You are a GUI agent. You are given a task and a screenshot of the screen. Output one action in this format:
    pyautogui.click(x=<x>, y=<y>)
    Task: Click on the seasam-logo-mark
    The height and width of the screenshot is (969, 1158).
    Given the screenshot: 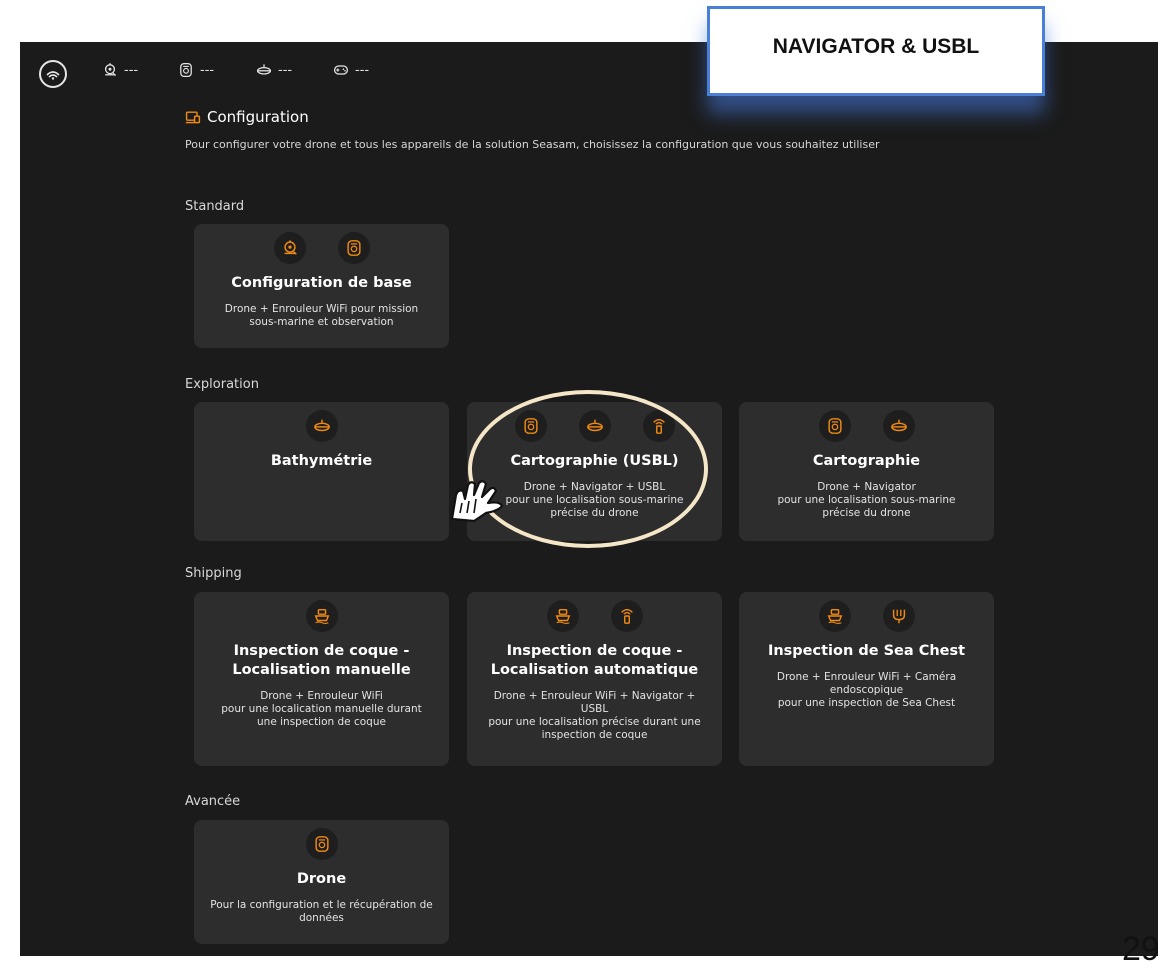 What is the action you would take?
    pyautogui.click(x=53, y=75)
    